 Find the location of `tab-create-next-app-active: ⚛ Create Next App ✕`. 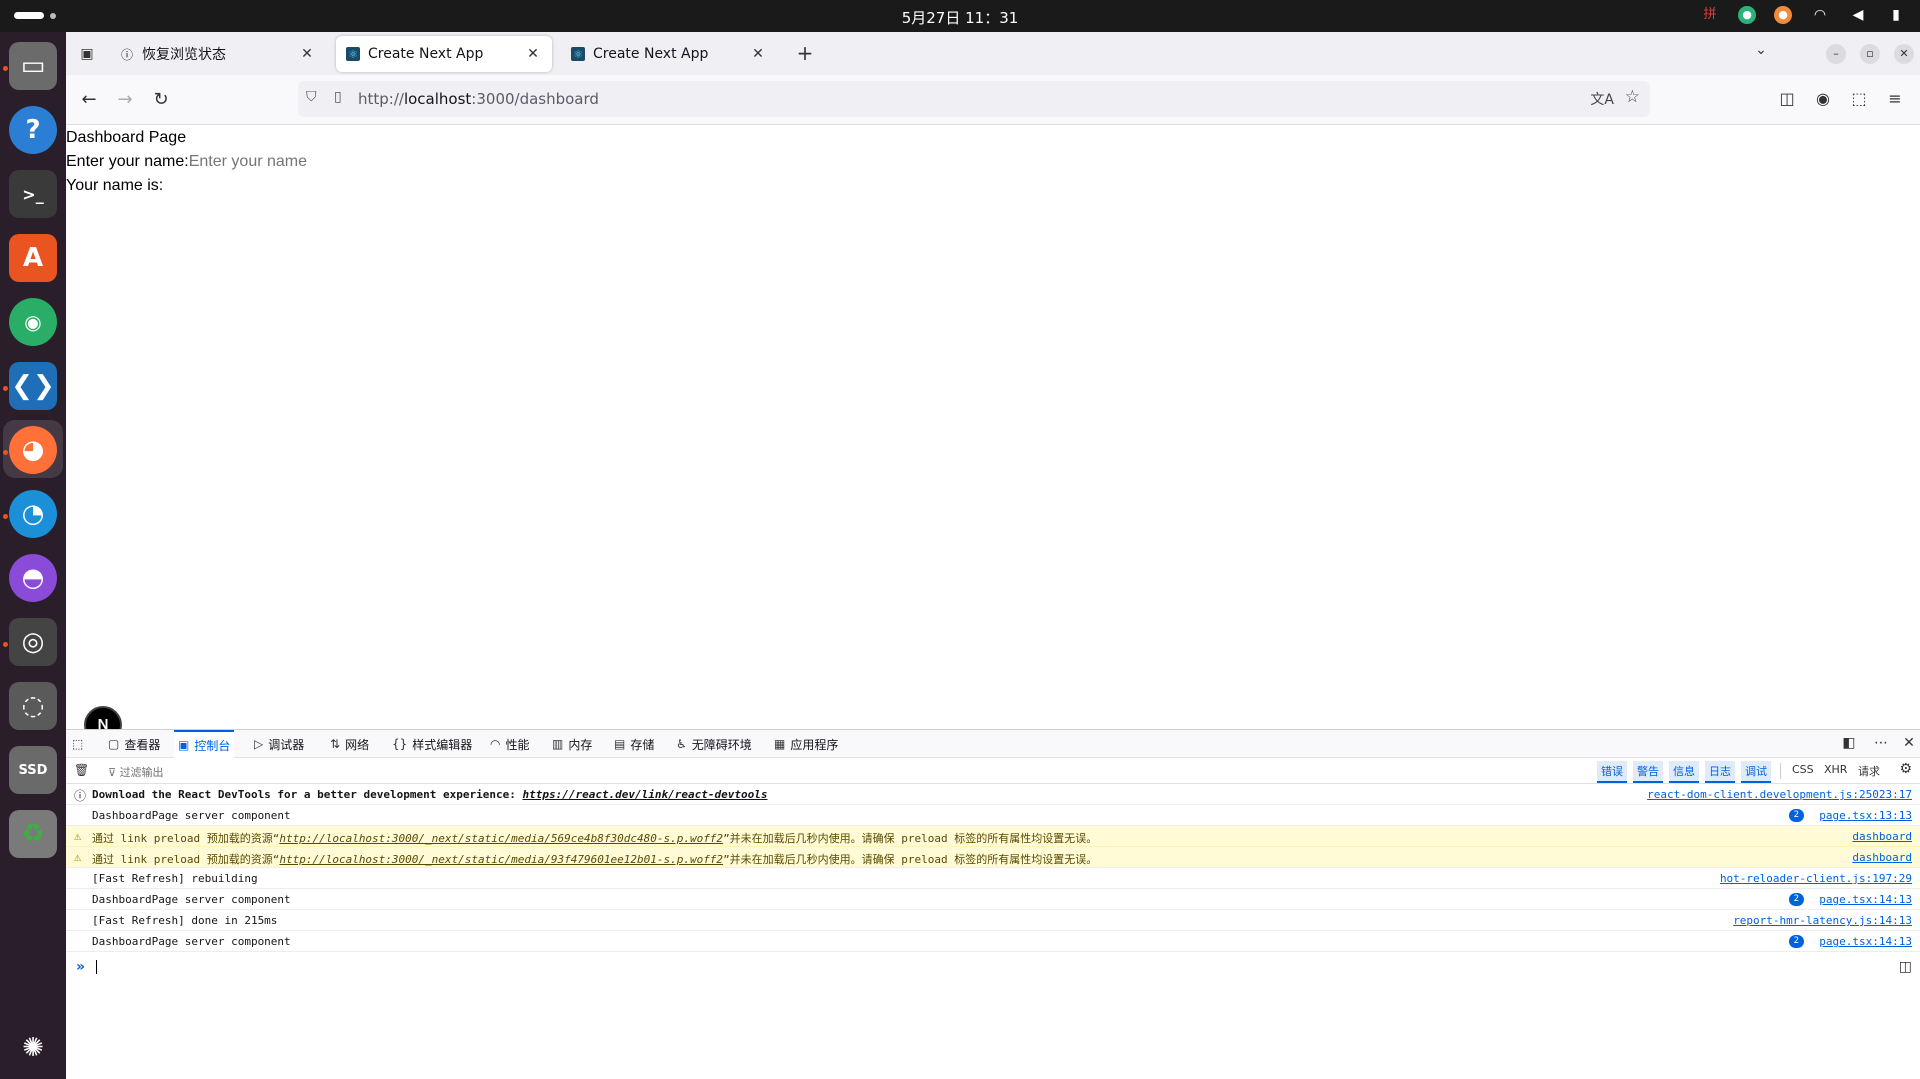

tab-create-next-app-active: ⚛ Create Next App ✕ is located at coordinates (444, 54).